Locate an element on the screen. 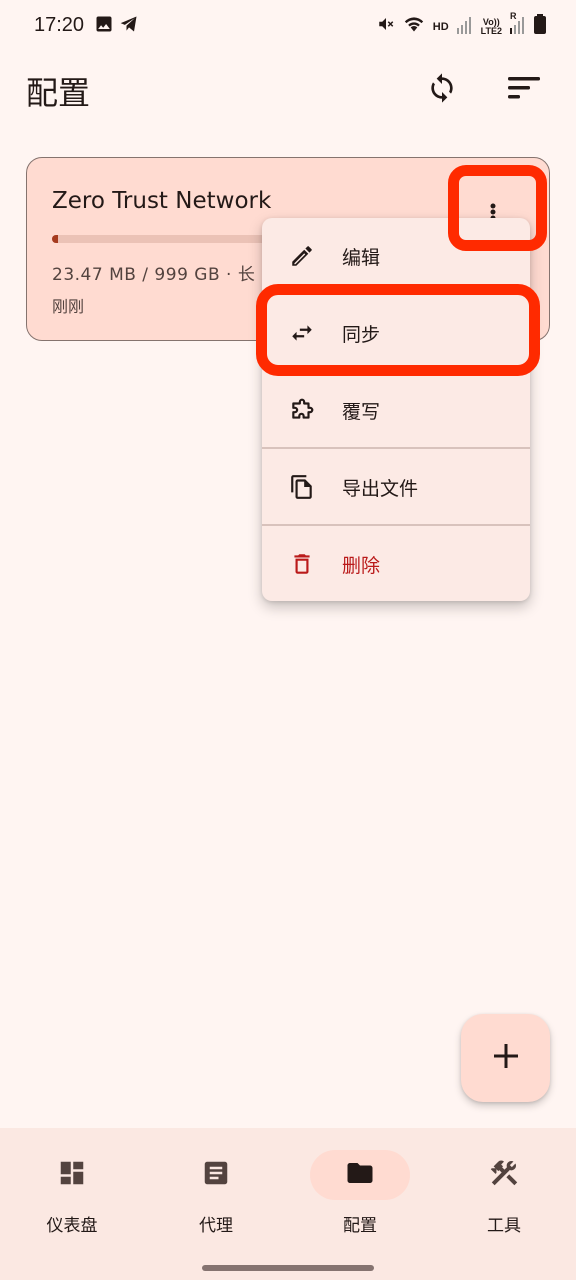  tools-icon is located at coordinates (504, 1175).